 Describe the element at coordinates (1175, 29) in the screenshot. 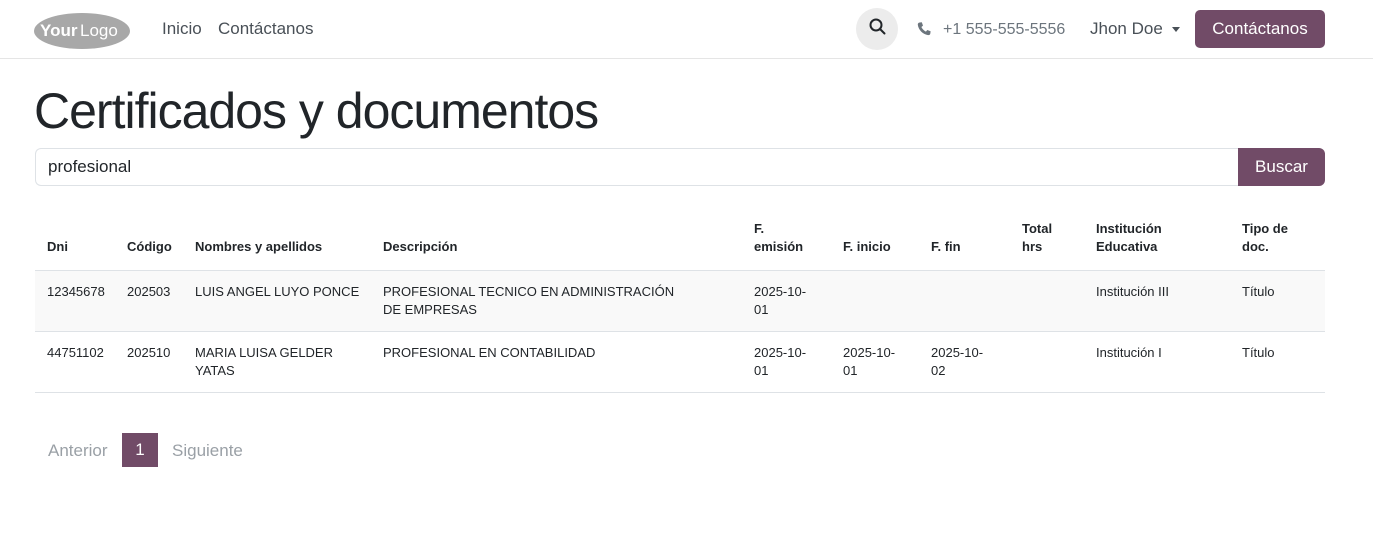

I see `chevron-down-icon` at that location.